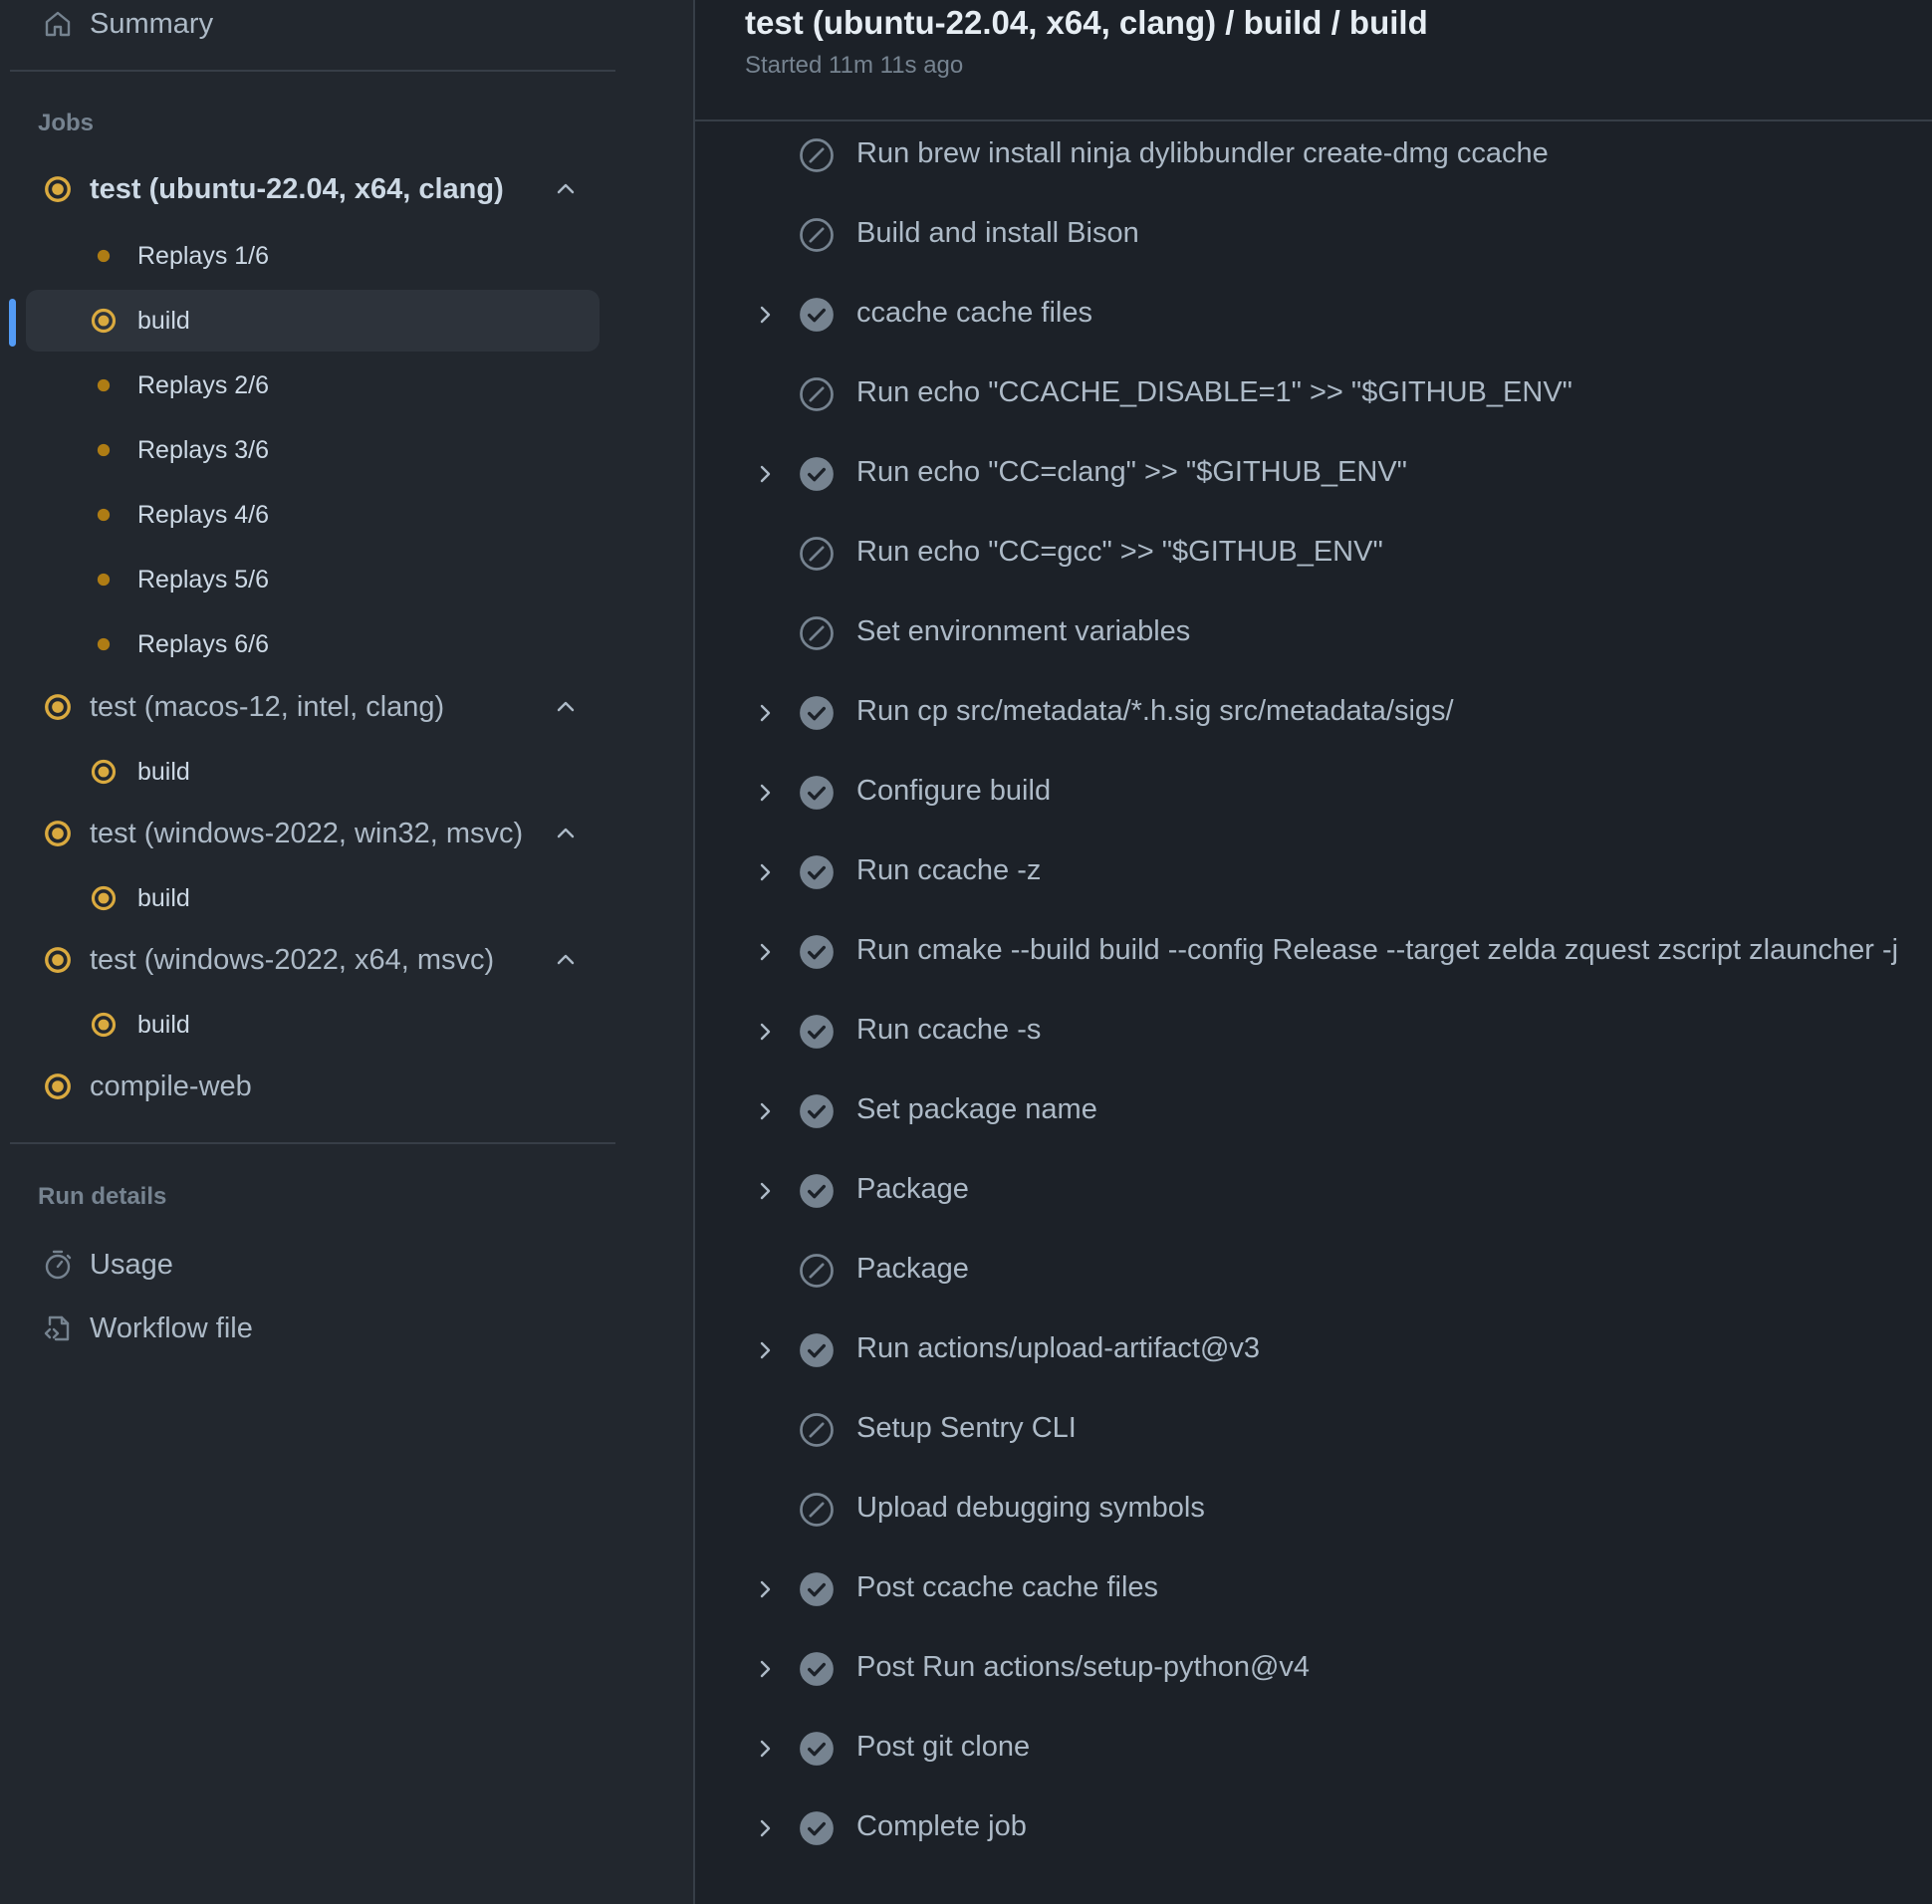  What do you see at coordinates (1314, 1589) in the screenshot?
I see `log-step: Post ccache cache files` at bounding box center [1314, 1589].